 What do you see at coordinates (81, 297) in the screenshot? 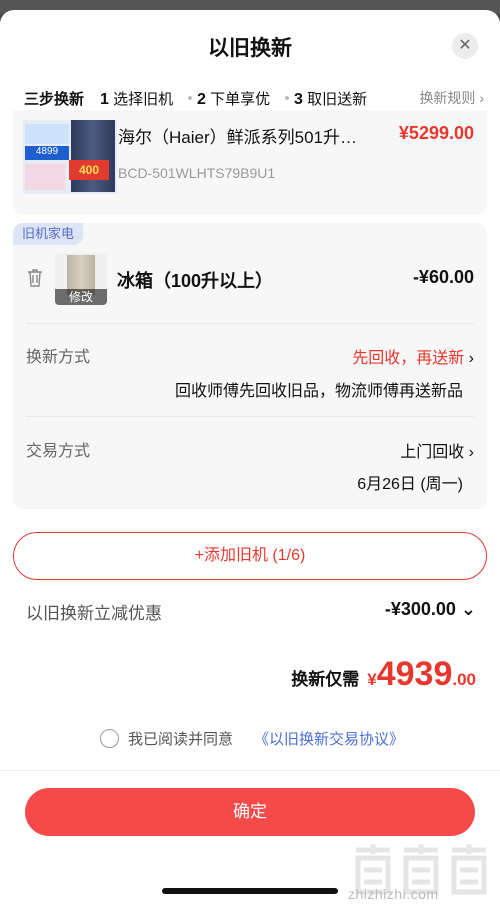
I see `edit-old-appliance-button: 修改` at bounding box center [81, 297].